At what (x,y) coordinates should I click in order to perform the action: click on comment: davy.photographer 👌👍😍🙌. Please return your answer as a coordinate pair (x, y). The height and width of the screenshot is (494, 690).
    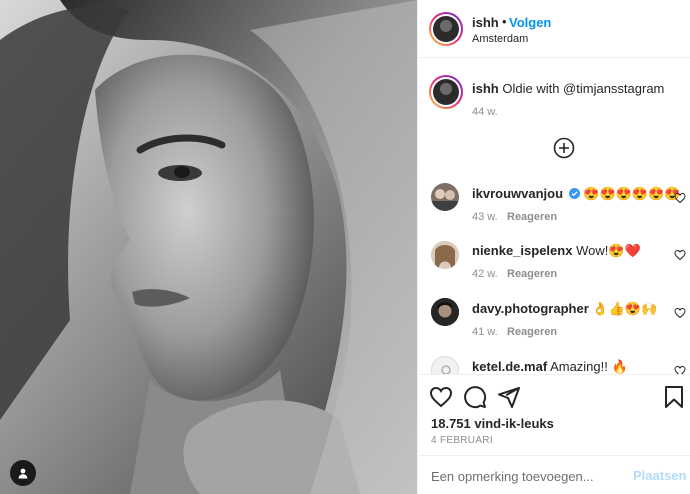
    Looking at the image, I should click on (564, 309).